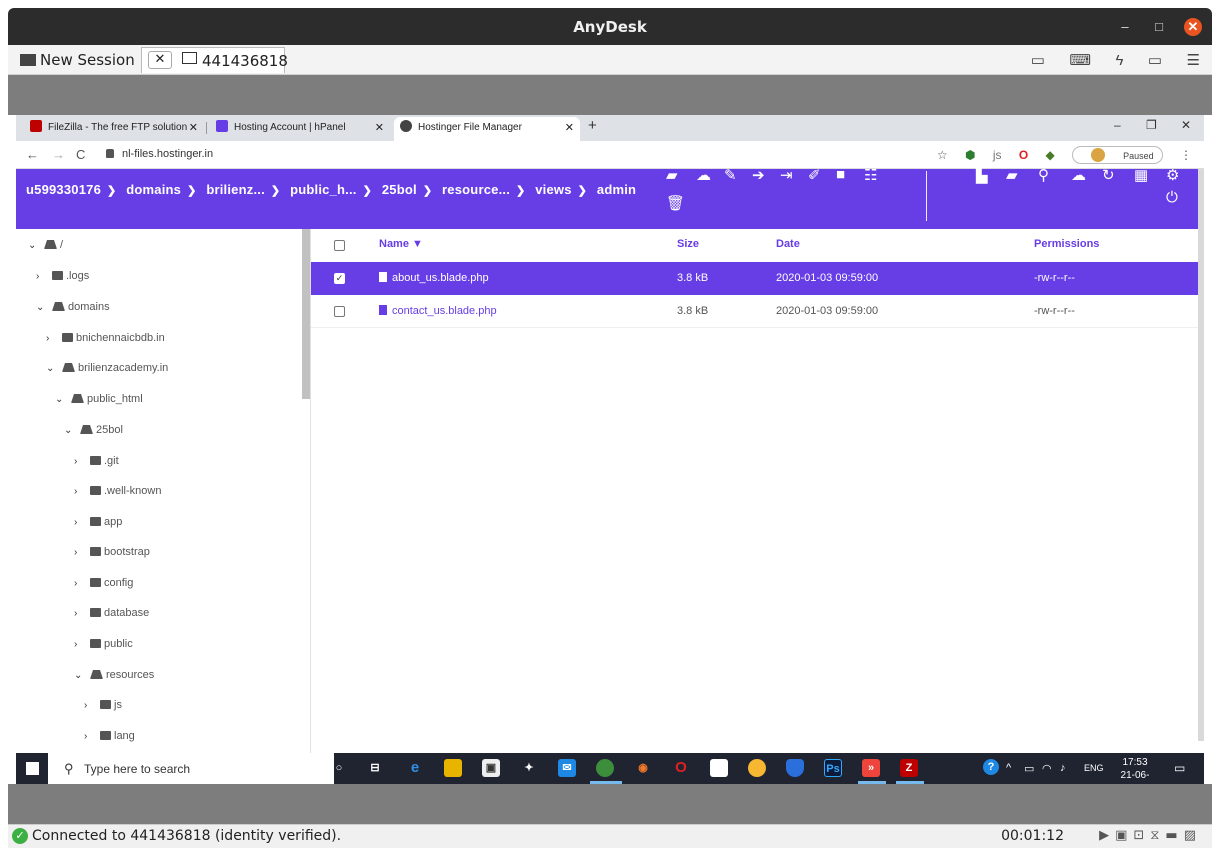 The width and height of the screenshot is (1220, 855). Describe the element at coordinates (77, 60) in the screenshot. I see `new-session-button: New Session` at that location.